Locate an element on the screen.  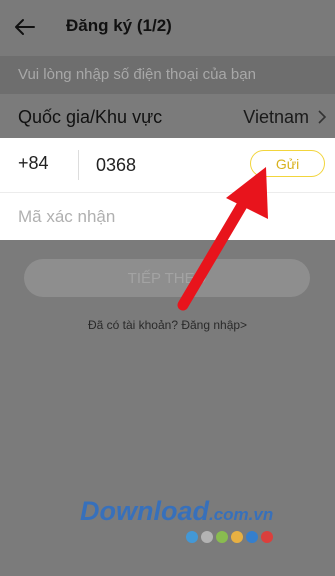
watermark-dots is located at coordinates (231, 537).